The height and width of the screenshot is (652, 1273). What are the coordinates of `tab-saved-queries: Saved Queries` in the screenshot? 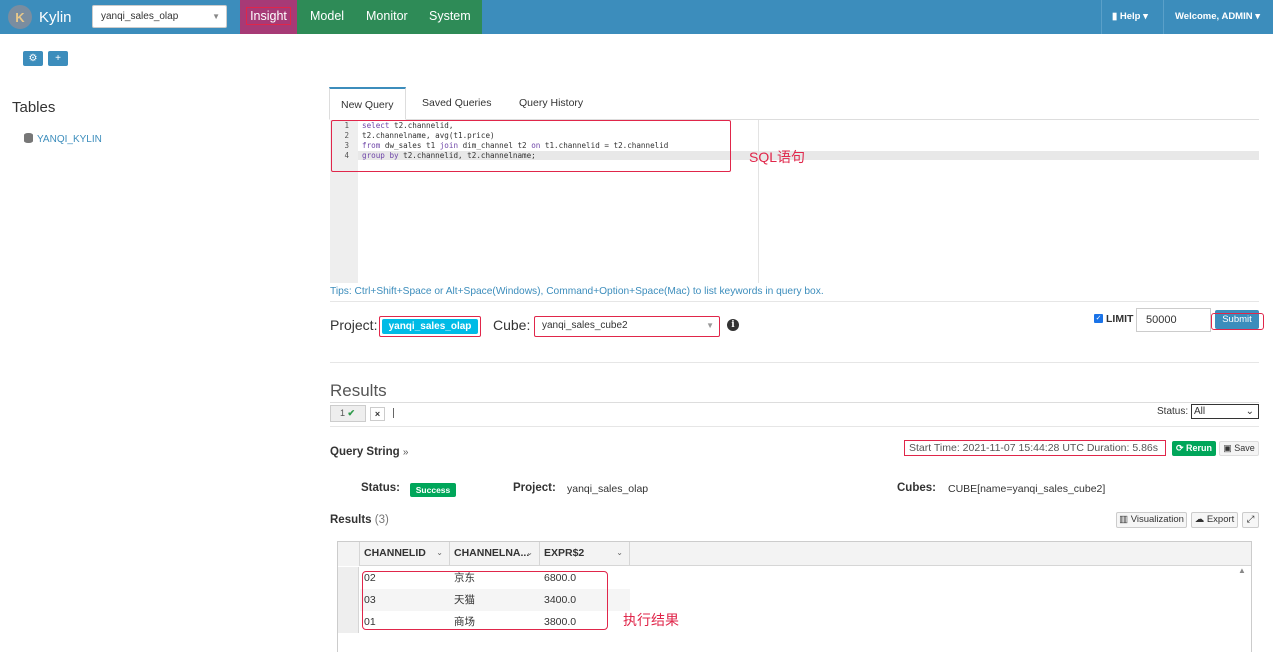 It's located at (456, 103).